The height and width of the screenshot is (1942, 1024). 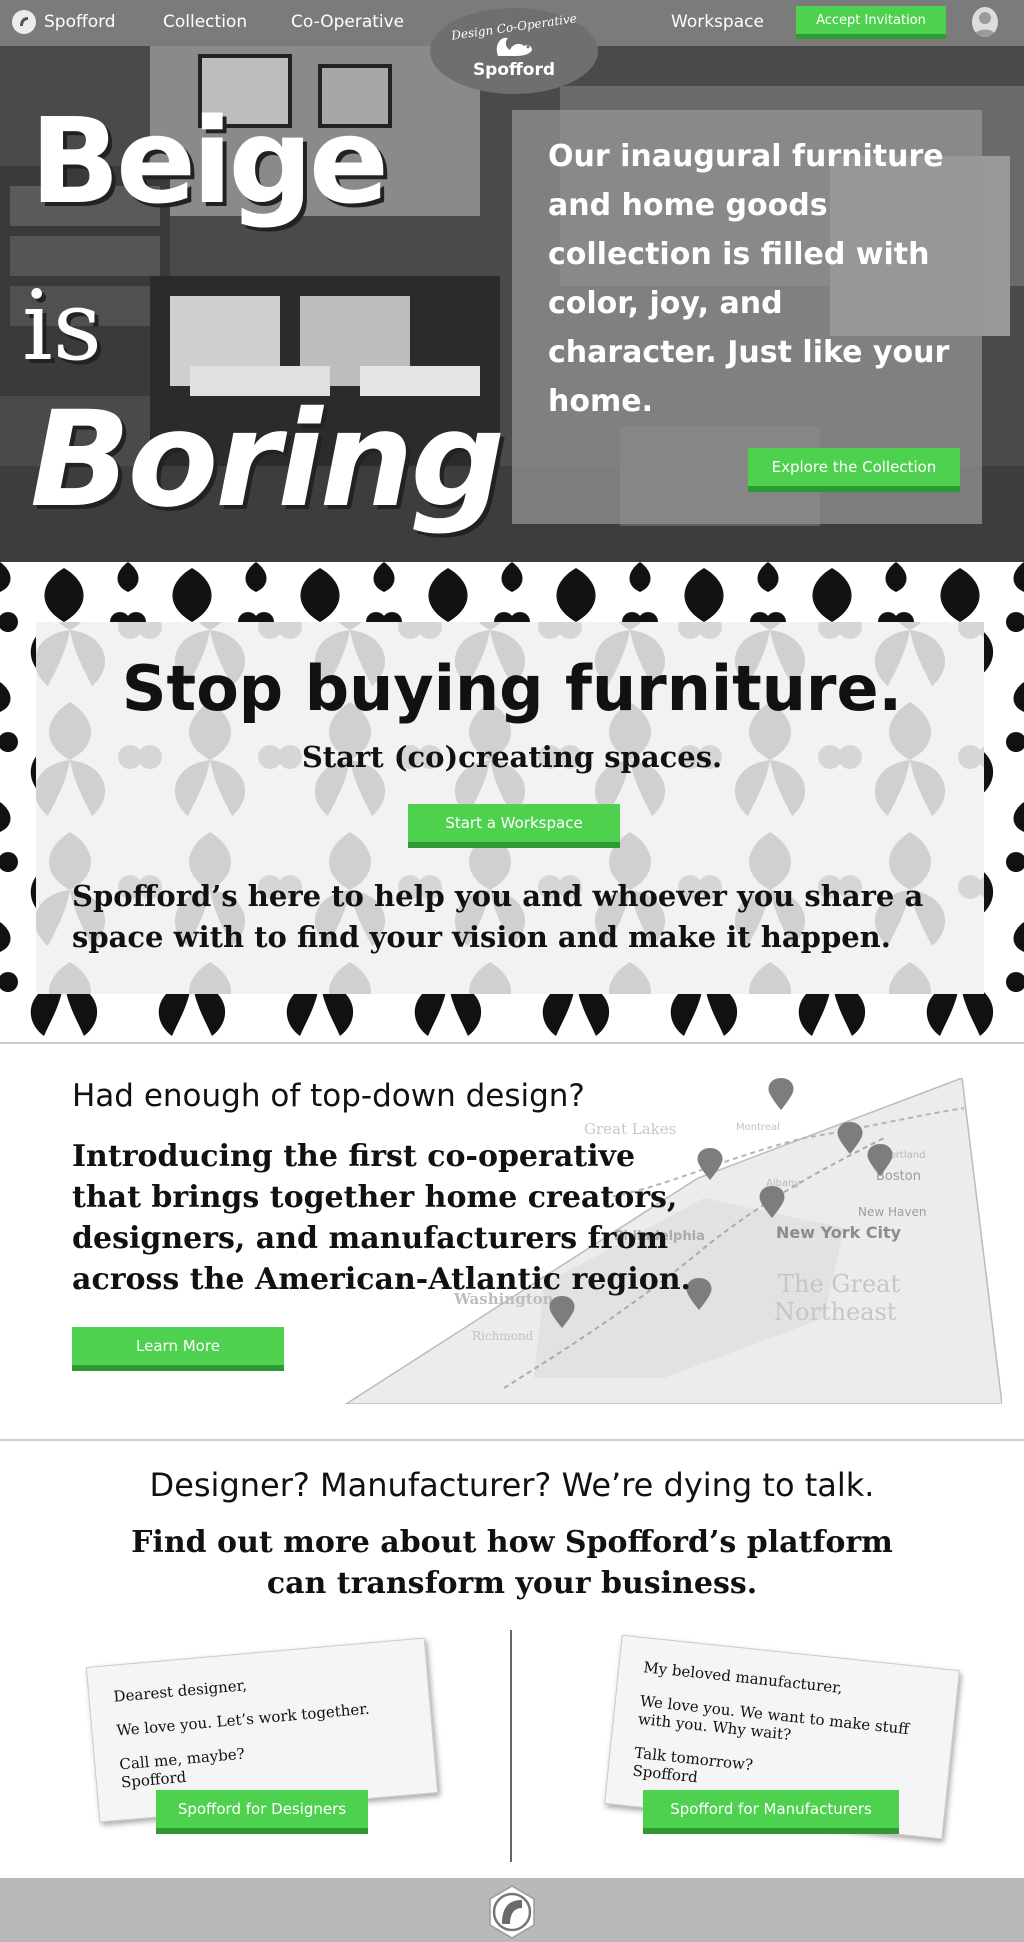 What do you see at coordinates (514, 70) in the screenshot?
I see `emblem-brand: Spofford` at bounding box center [514, 70].